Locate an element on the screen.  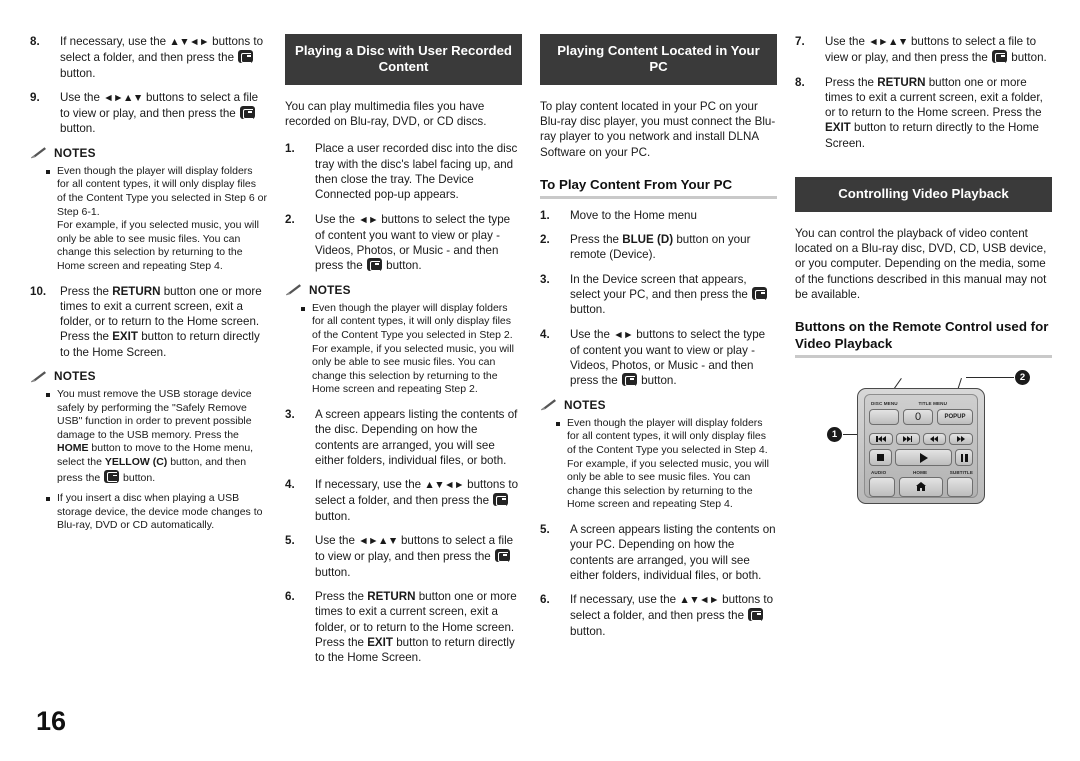
home-button is located at coordinates (921, 487).